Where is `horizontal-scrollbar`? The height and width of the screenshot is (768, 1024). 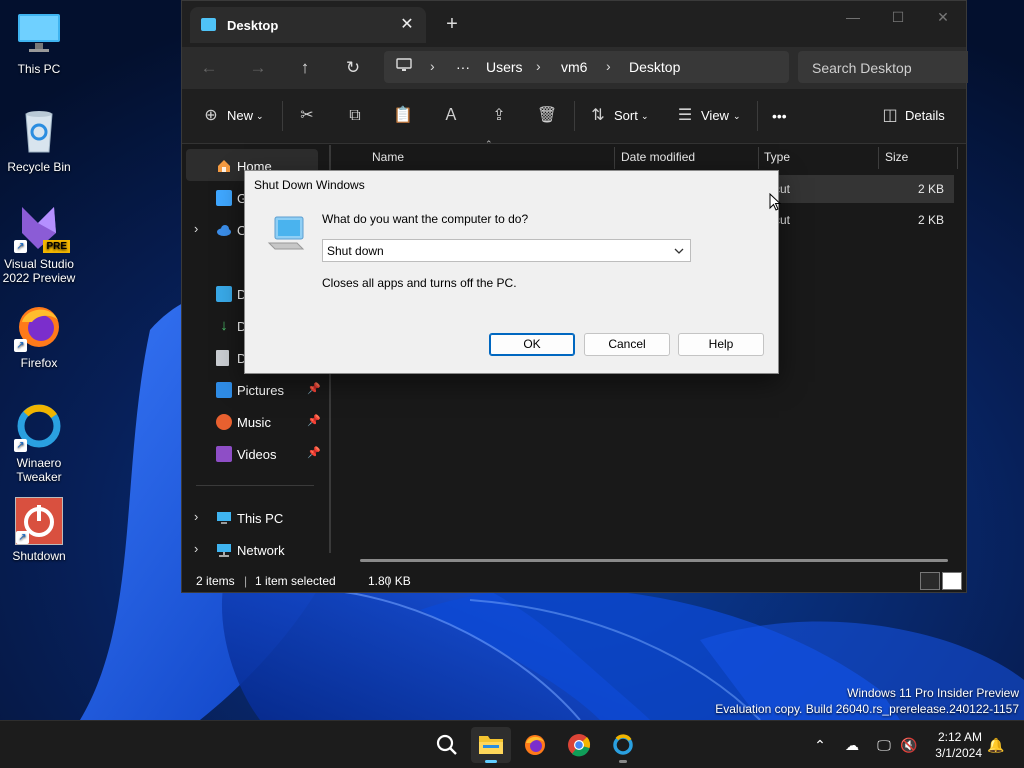 horizontal-scrollbar is located at coordinates (654, 560).